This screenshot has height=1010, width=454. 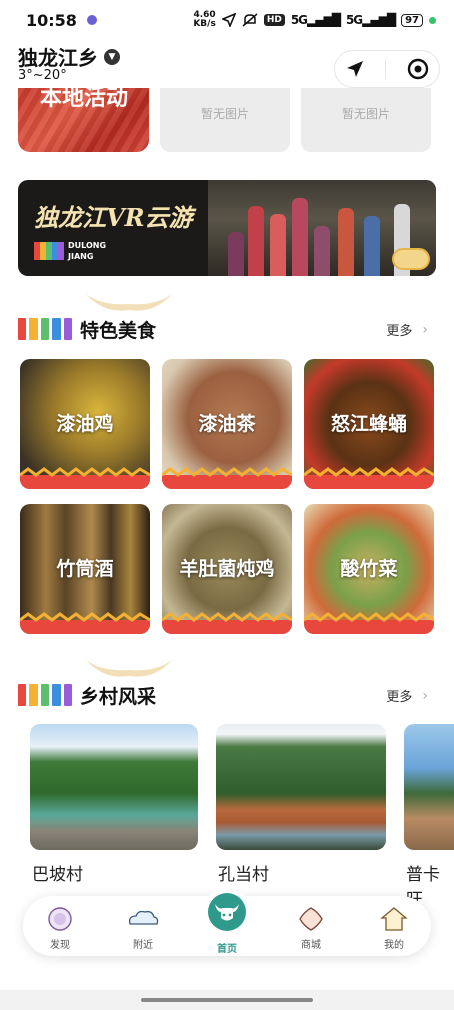 I want to click on home-indicator, so click(x=227, y=1000).